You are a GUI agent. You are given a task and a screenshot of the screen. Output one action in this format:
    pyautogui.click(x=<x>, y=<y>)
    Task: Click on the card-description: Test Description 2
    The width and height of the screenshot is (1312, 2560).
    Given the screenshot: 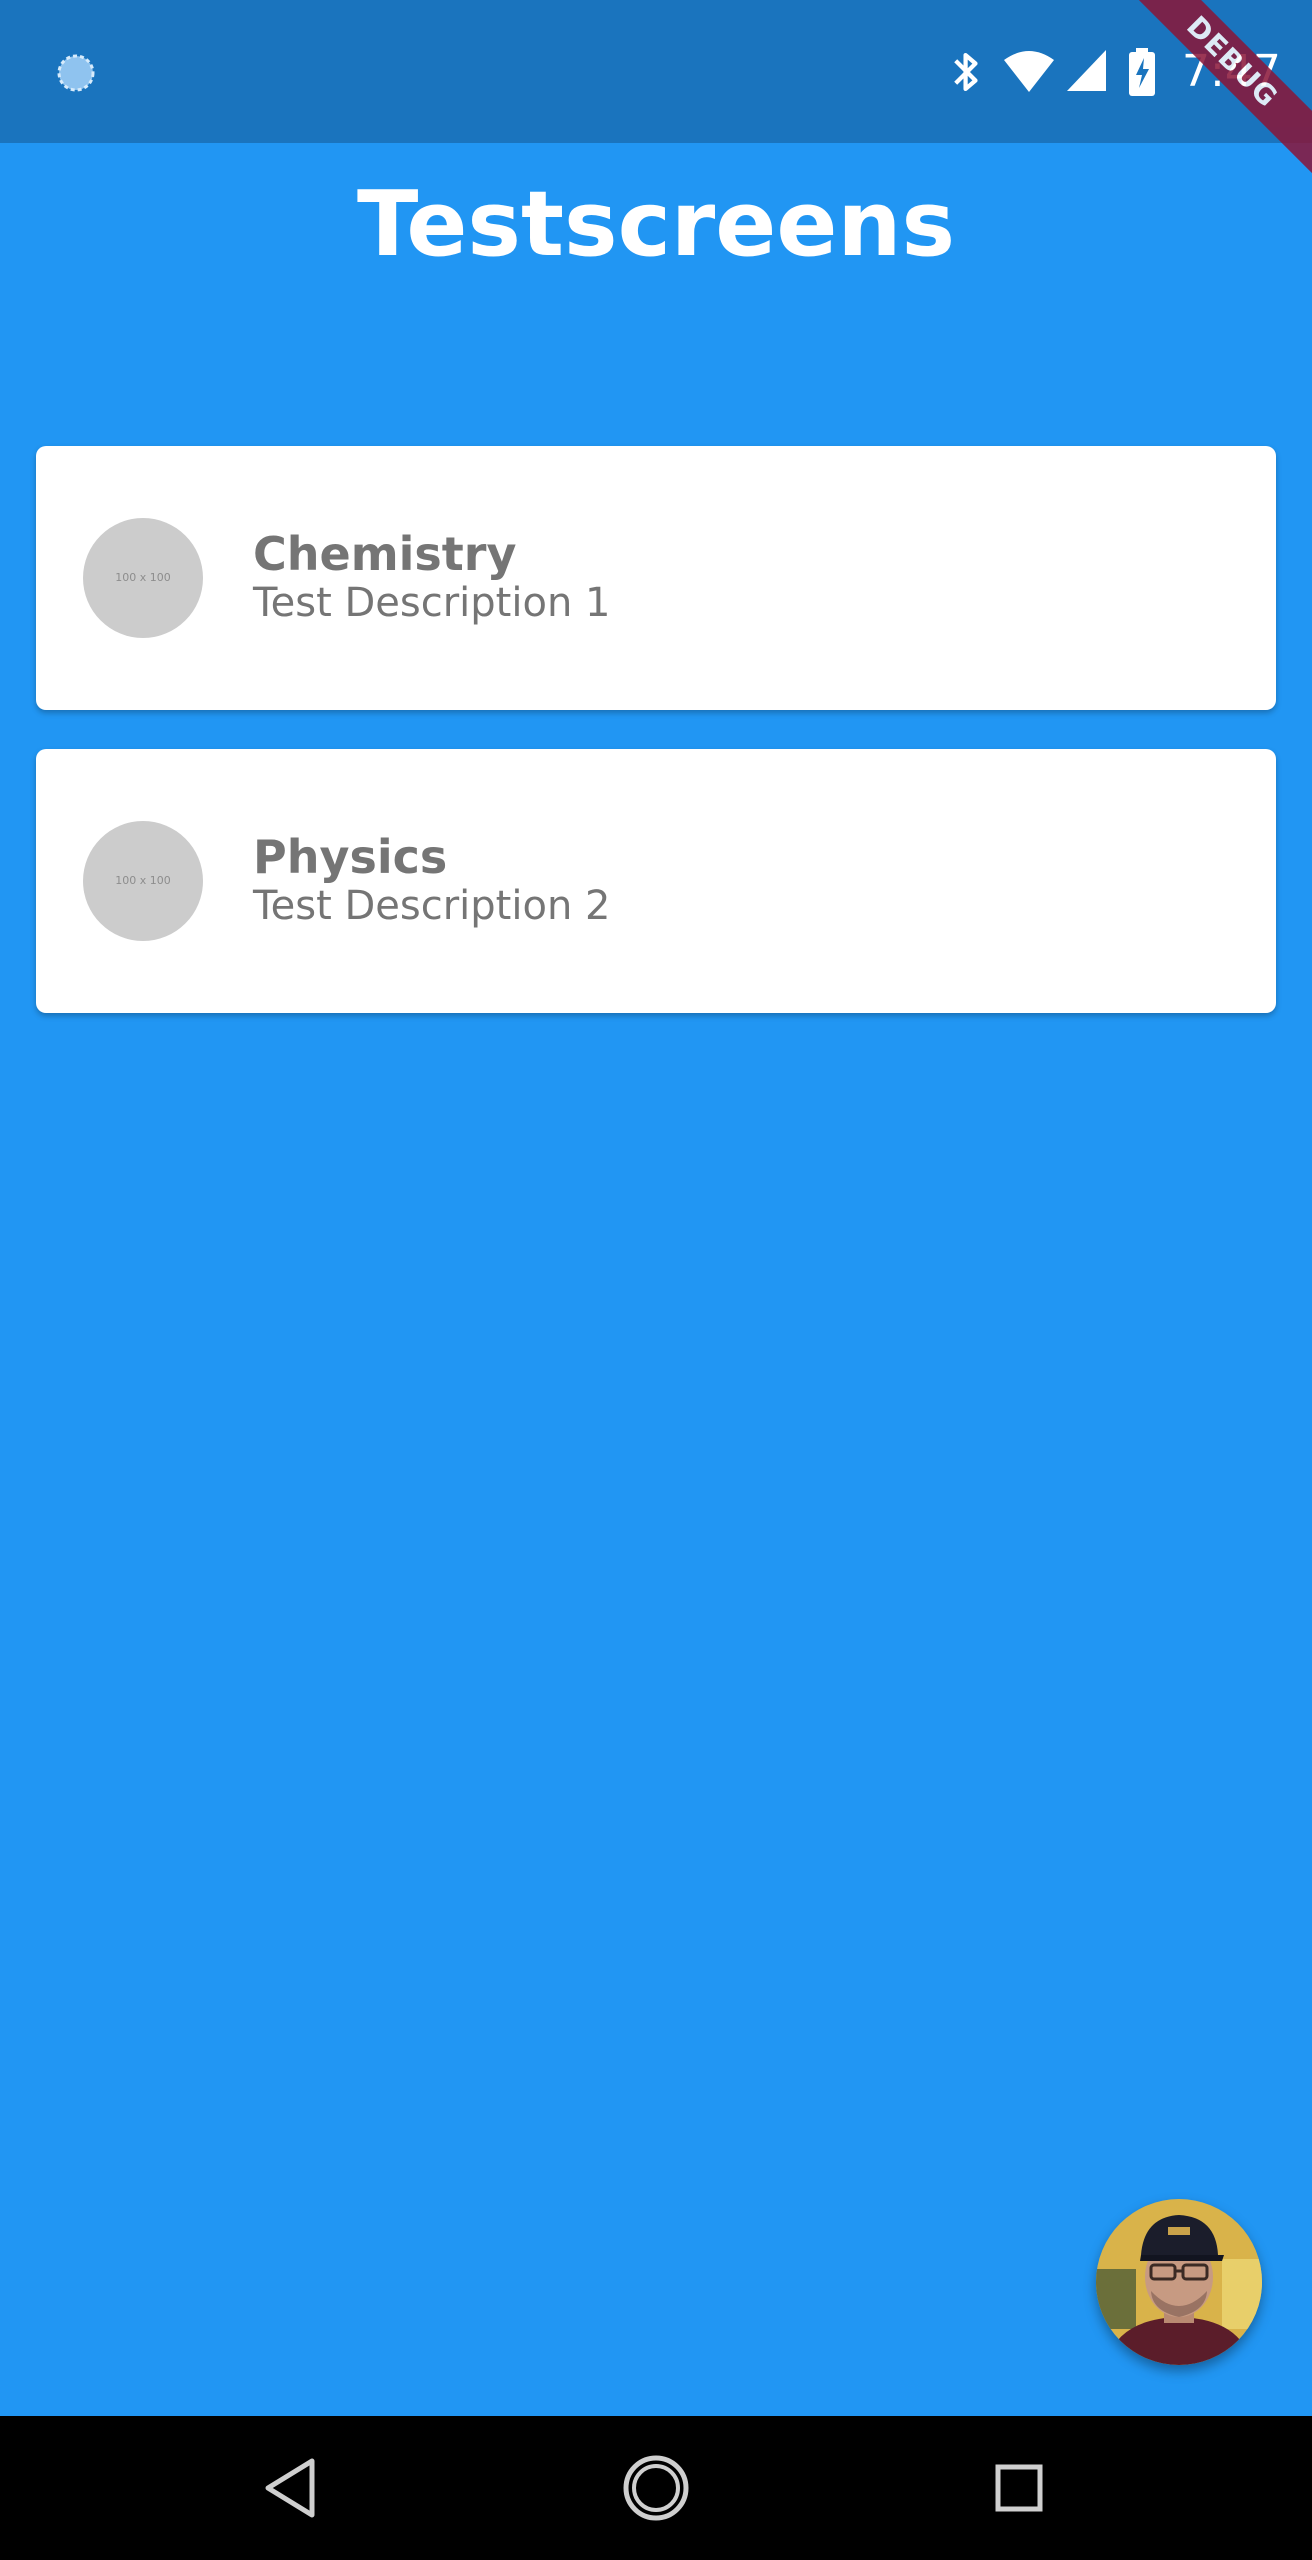 What is the action you would take?
    pyautogui.click(x=432, y=906)
    